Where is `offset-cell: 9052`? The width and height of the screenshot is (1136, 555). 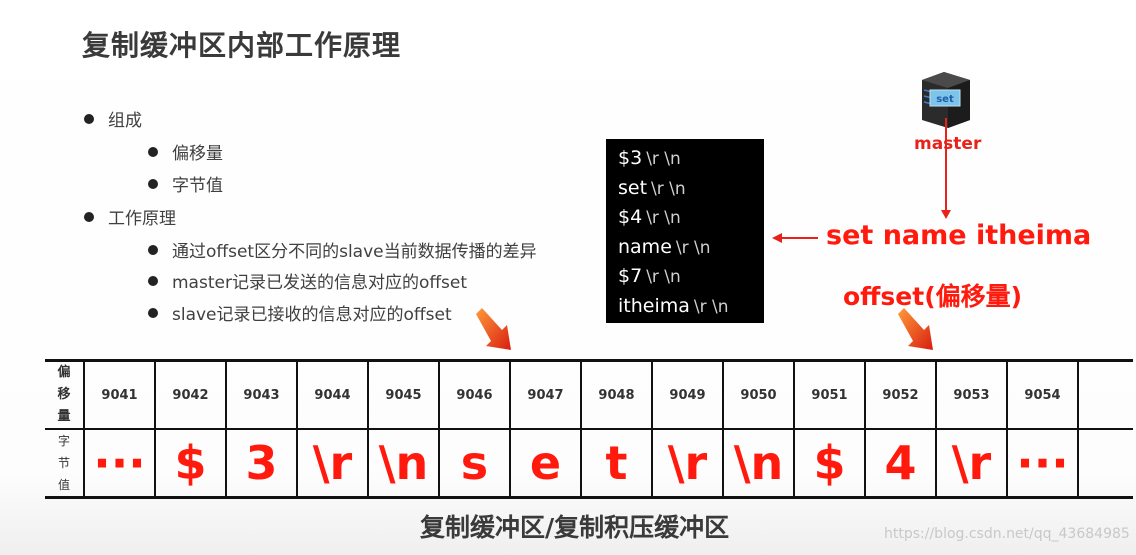
offset-cell: 9052 is located at coordinates (900, 394).